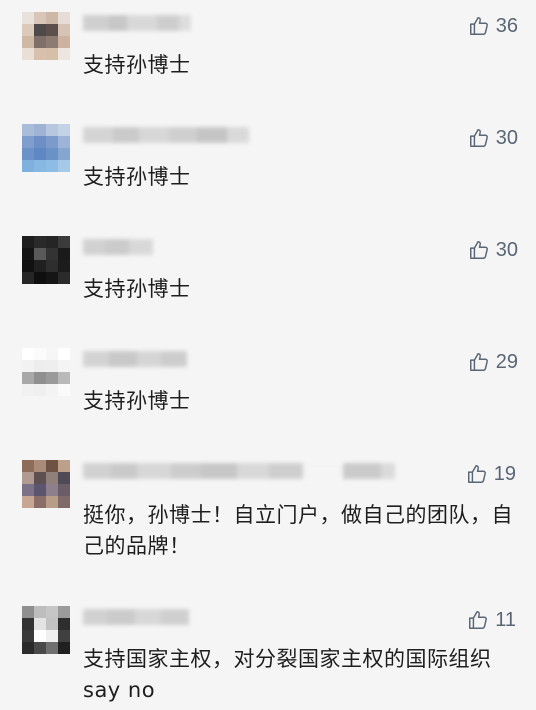 Image resolution: width=536 pixels, height=710 pixels. Describe the element at coordinates (287, 674) in the screenshot. I see `comment-text: 支持国家主权，对分裂国家主权的国际组织say no` at that location.